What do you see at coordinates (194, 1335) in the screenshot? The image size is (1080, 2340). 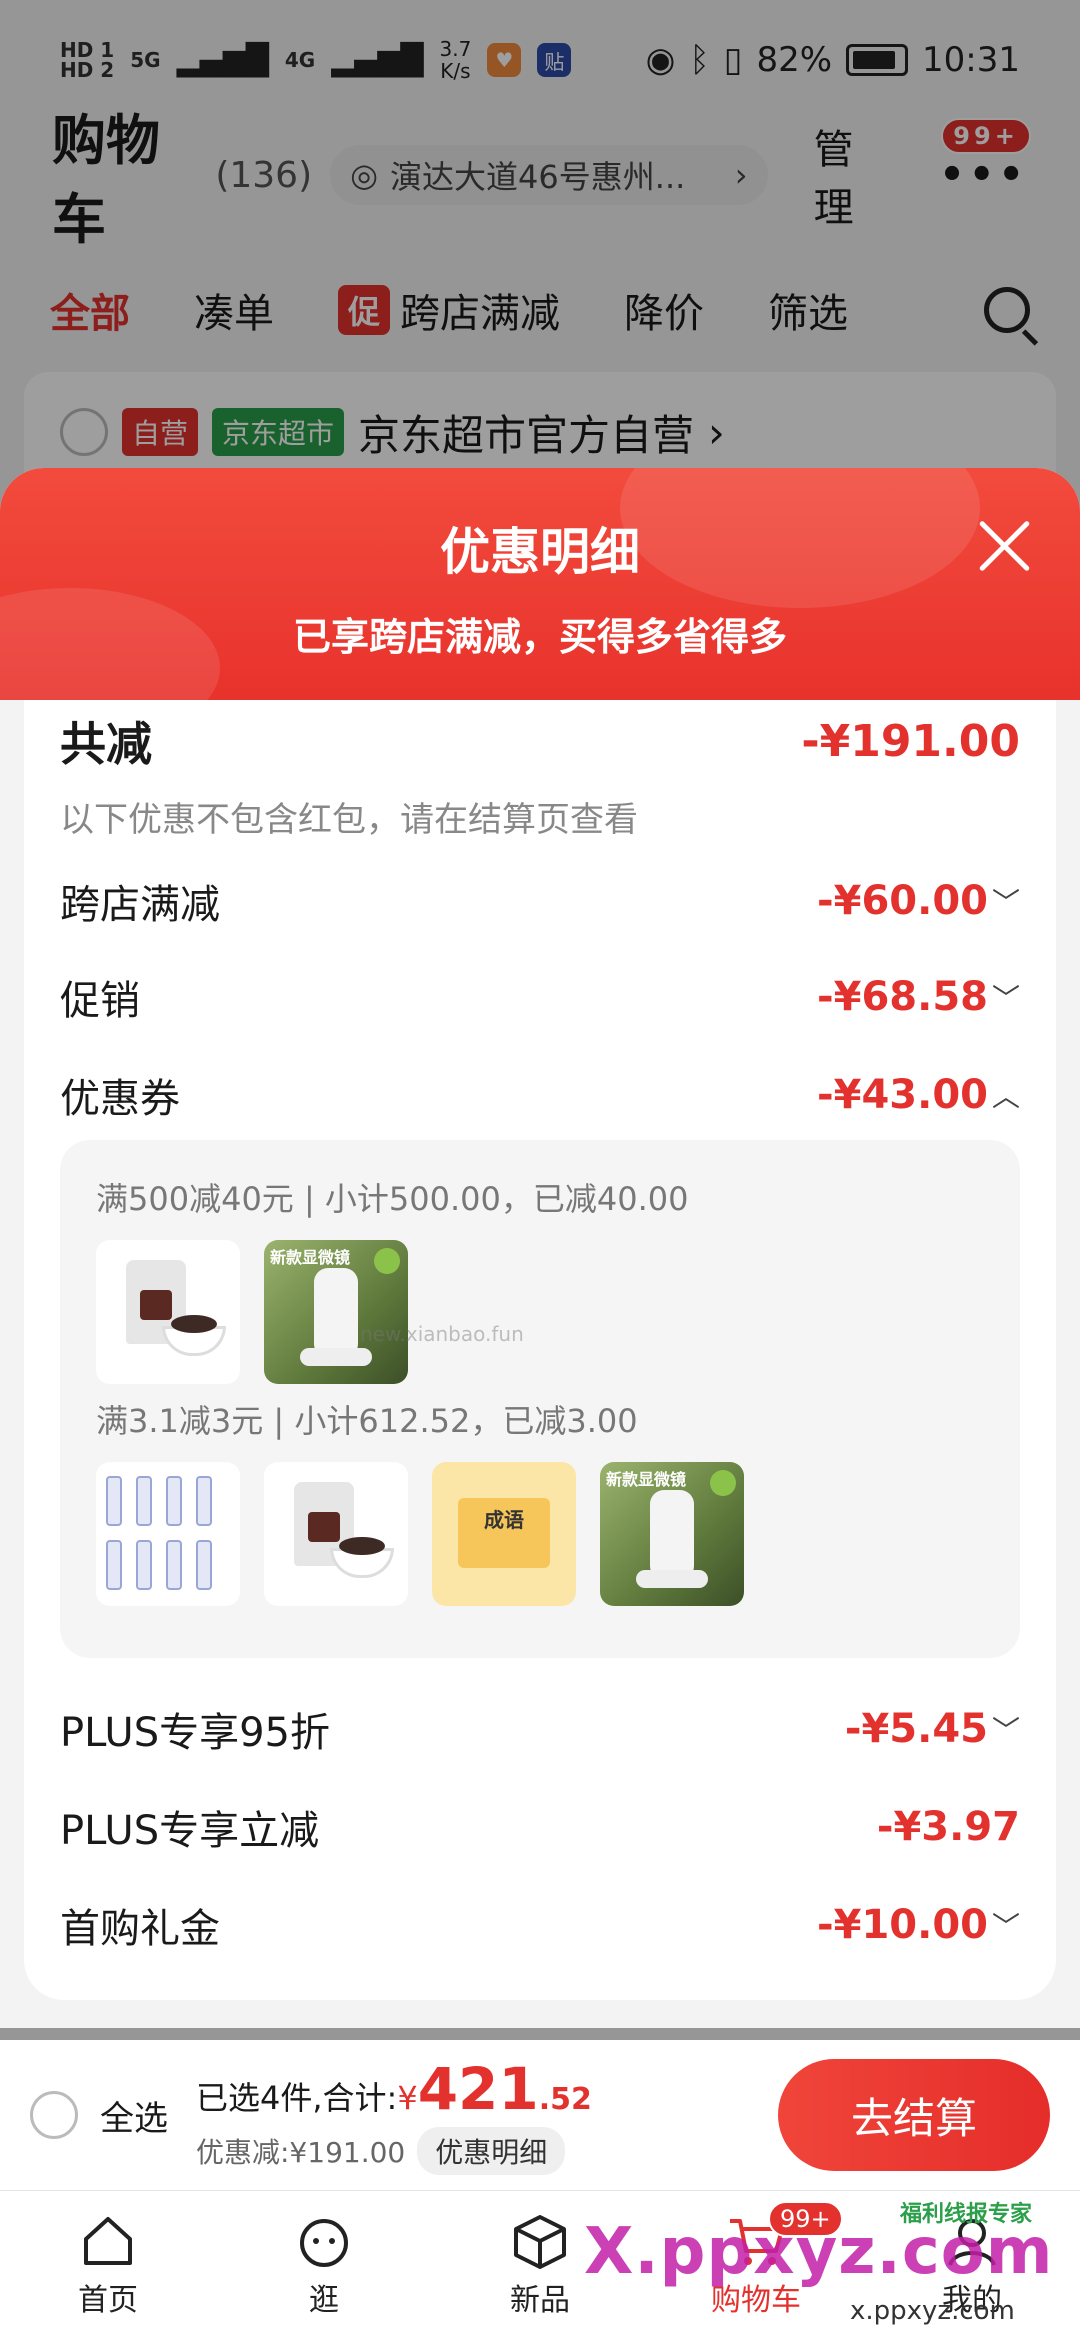 I see `food-bowl-shape` at bounding box center [194, 1335].